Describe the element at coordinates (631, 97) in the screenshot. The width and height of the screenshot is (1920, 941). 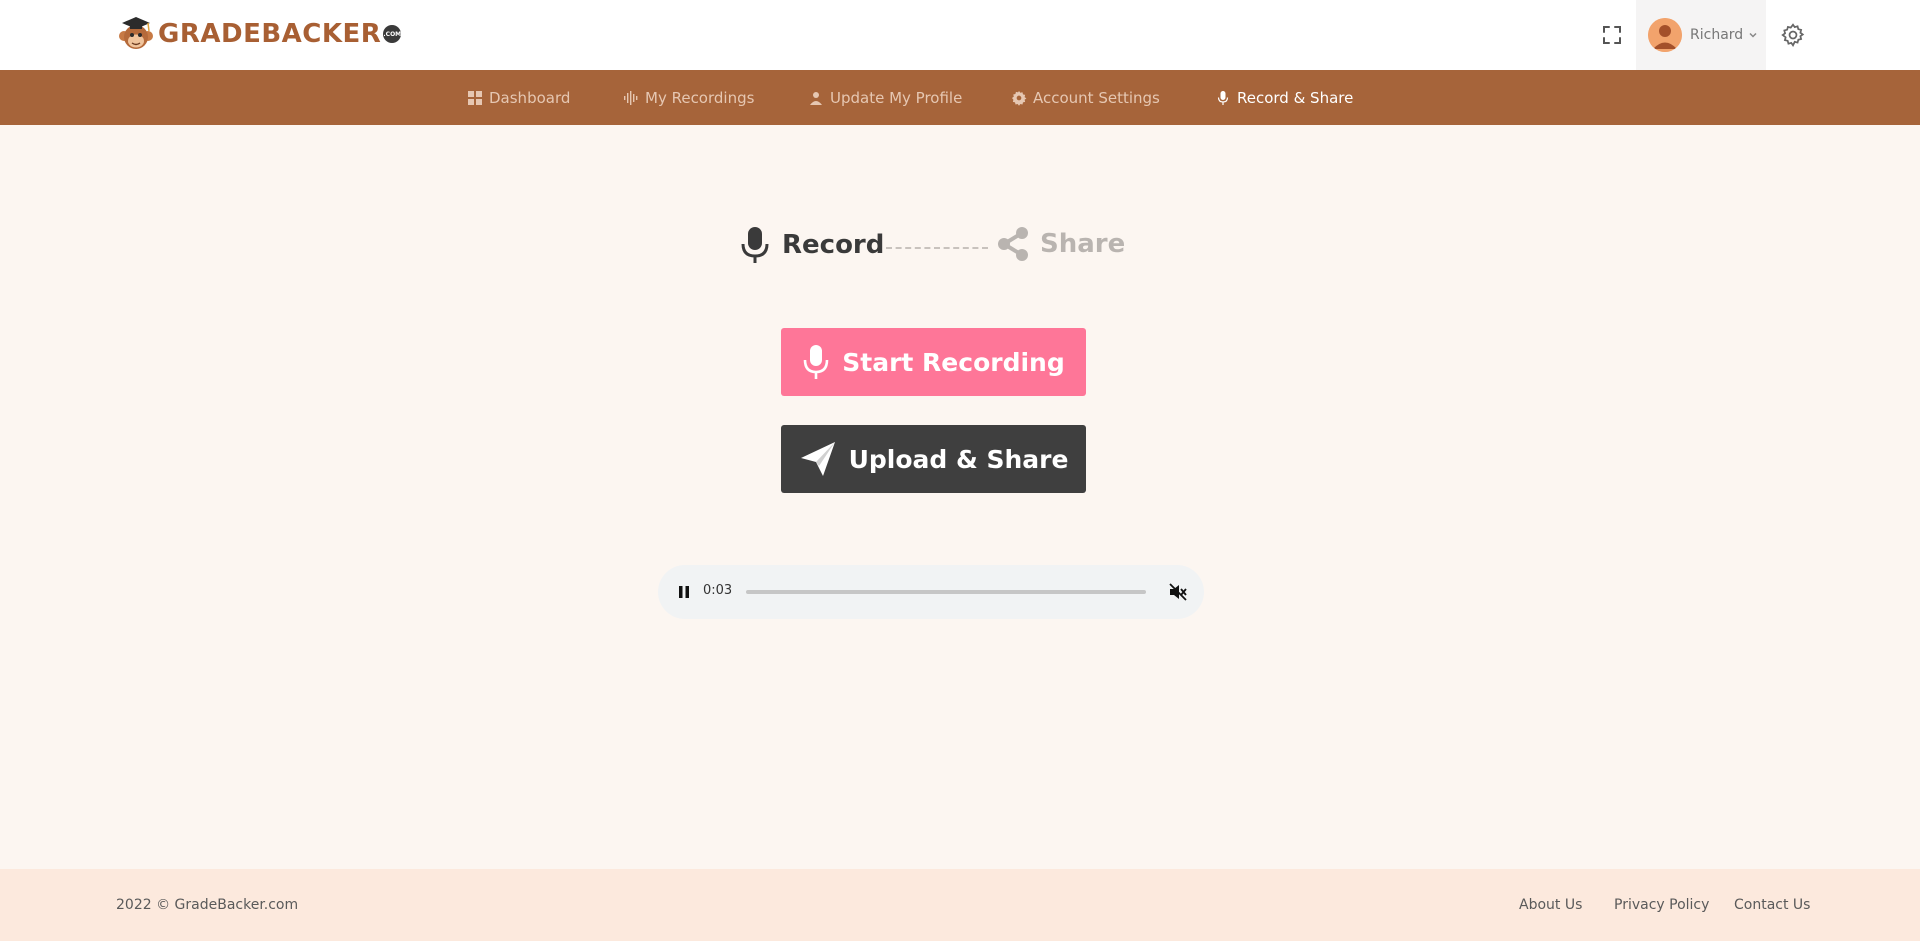
I see `waveform-icon` at that location.